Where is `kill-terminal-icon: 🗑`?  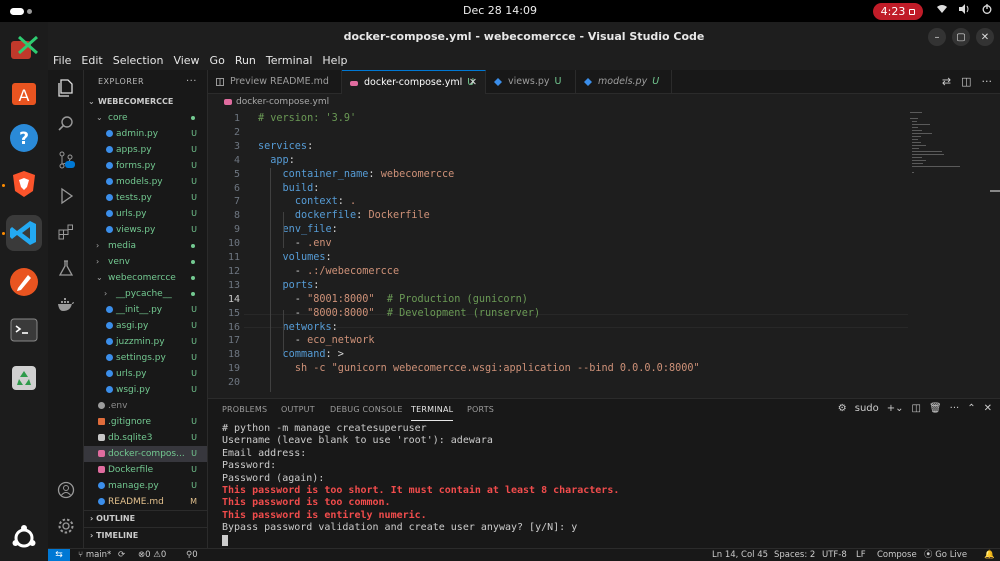
kill-terminal-icon: 🗑 is located at coordinates (935, 408).